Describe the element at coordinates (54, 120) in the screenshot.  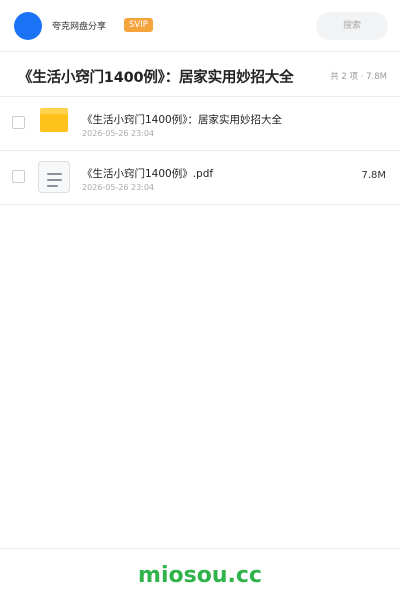
I see `folder-icon` at that location.